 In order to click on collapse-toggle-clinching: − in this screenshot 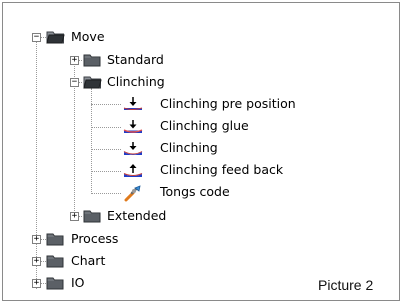, I will do `click(74, 82)`.